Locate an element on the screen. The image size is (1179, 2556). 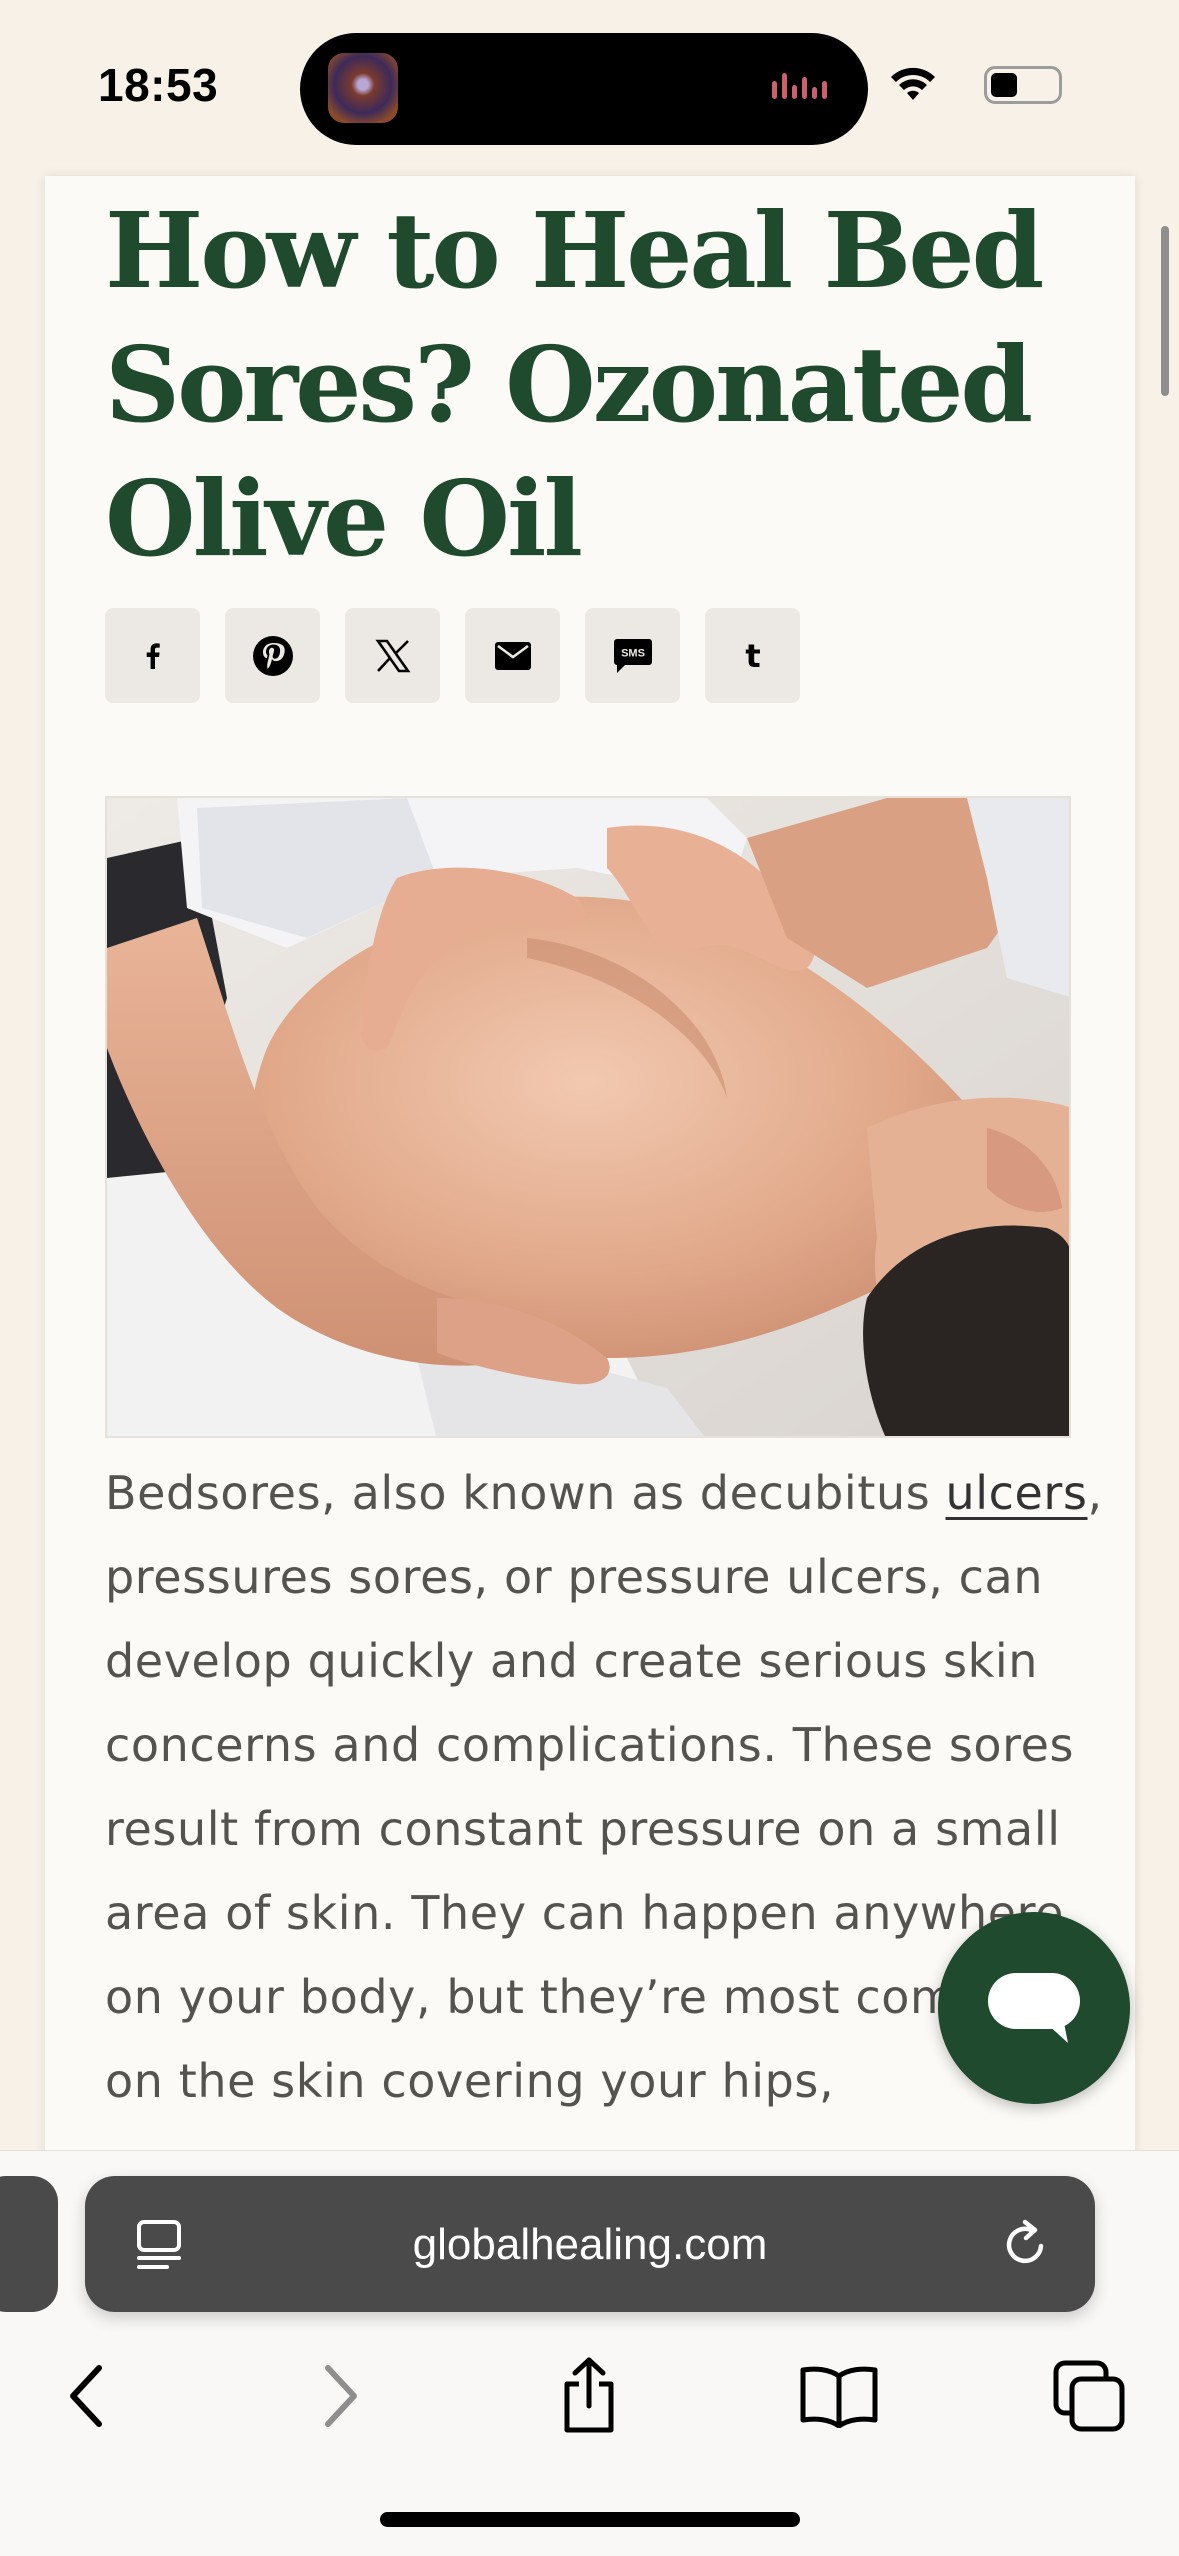
chat-bubble-icon is located at coordinates (1034, 2008).